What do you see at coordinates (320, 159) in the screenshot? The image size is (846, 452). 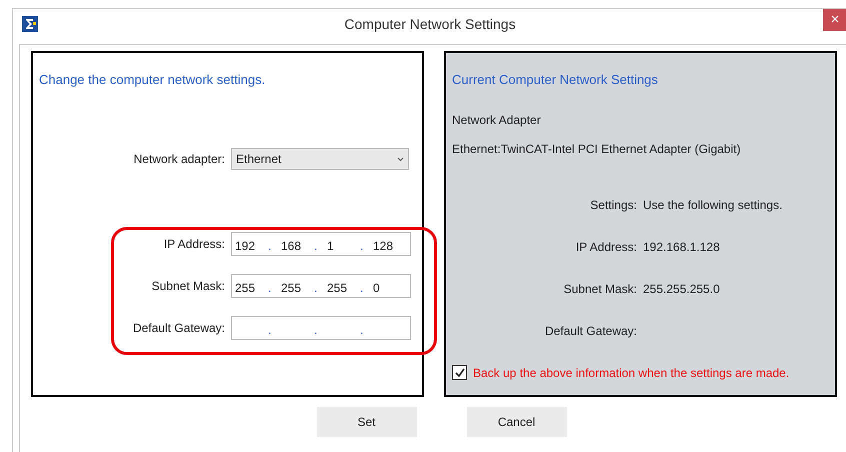 I see `adapter-dropdown: Ethernet` at bounding box center [320, 159].